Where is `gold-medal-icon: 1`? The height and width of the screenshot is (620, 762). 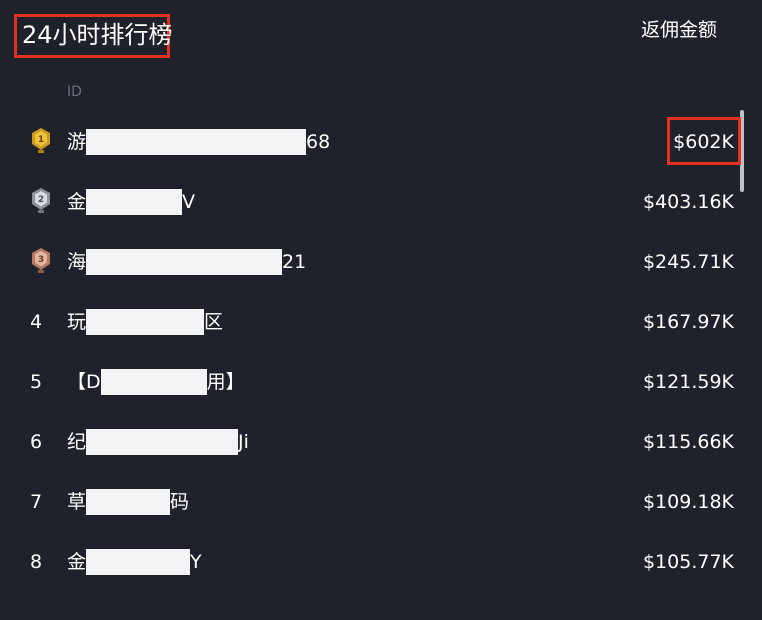 gold-medal-icon: 1 is located at coordinates (41, 140).